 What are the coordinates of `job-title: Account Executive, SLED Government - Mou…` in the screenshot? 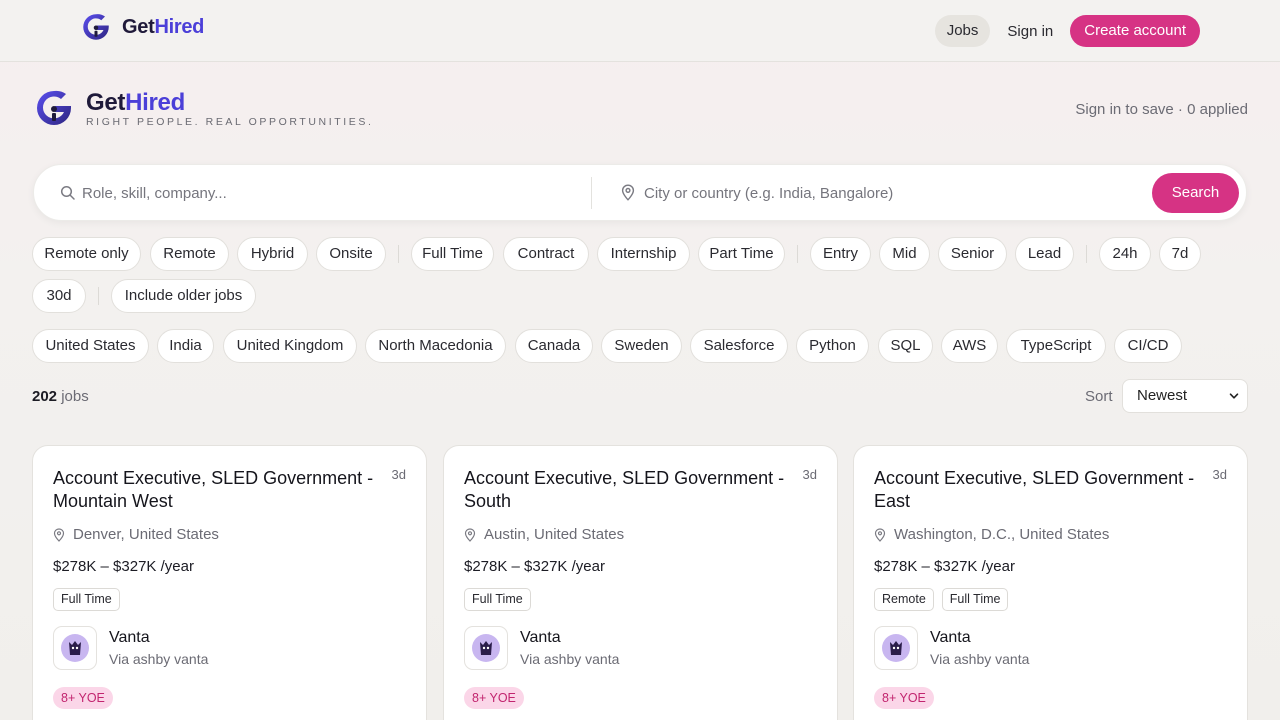 It's located at (218, 490).